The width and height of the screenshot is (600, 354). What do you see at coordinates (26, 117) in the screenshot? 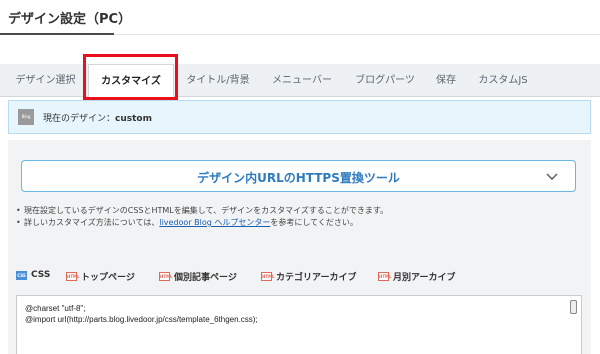
I see `design-thumbnail: Blog` at bounding box center [26, 117].